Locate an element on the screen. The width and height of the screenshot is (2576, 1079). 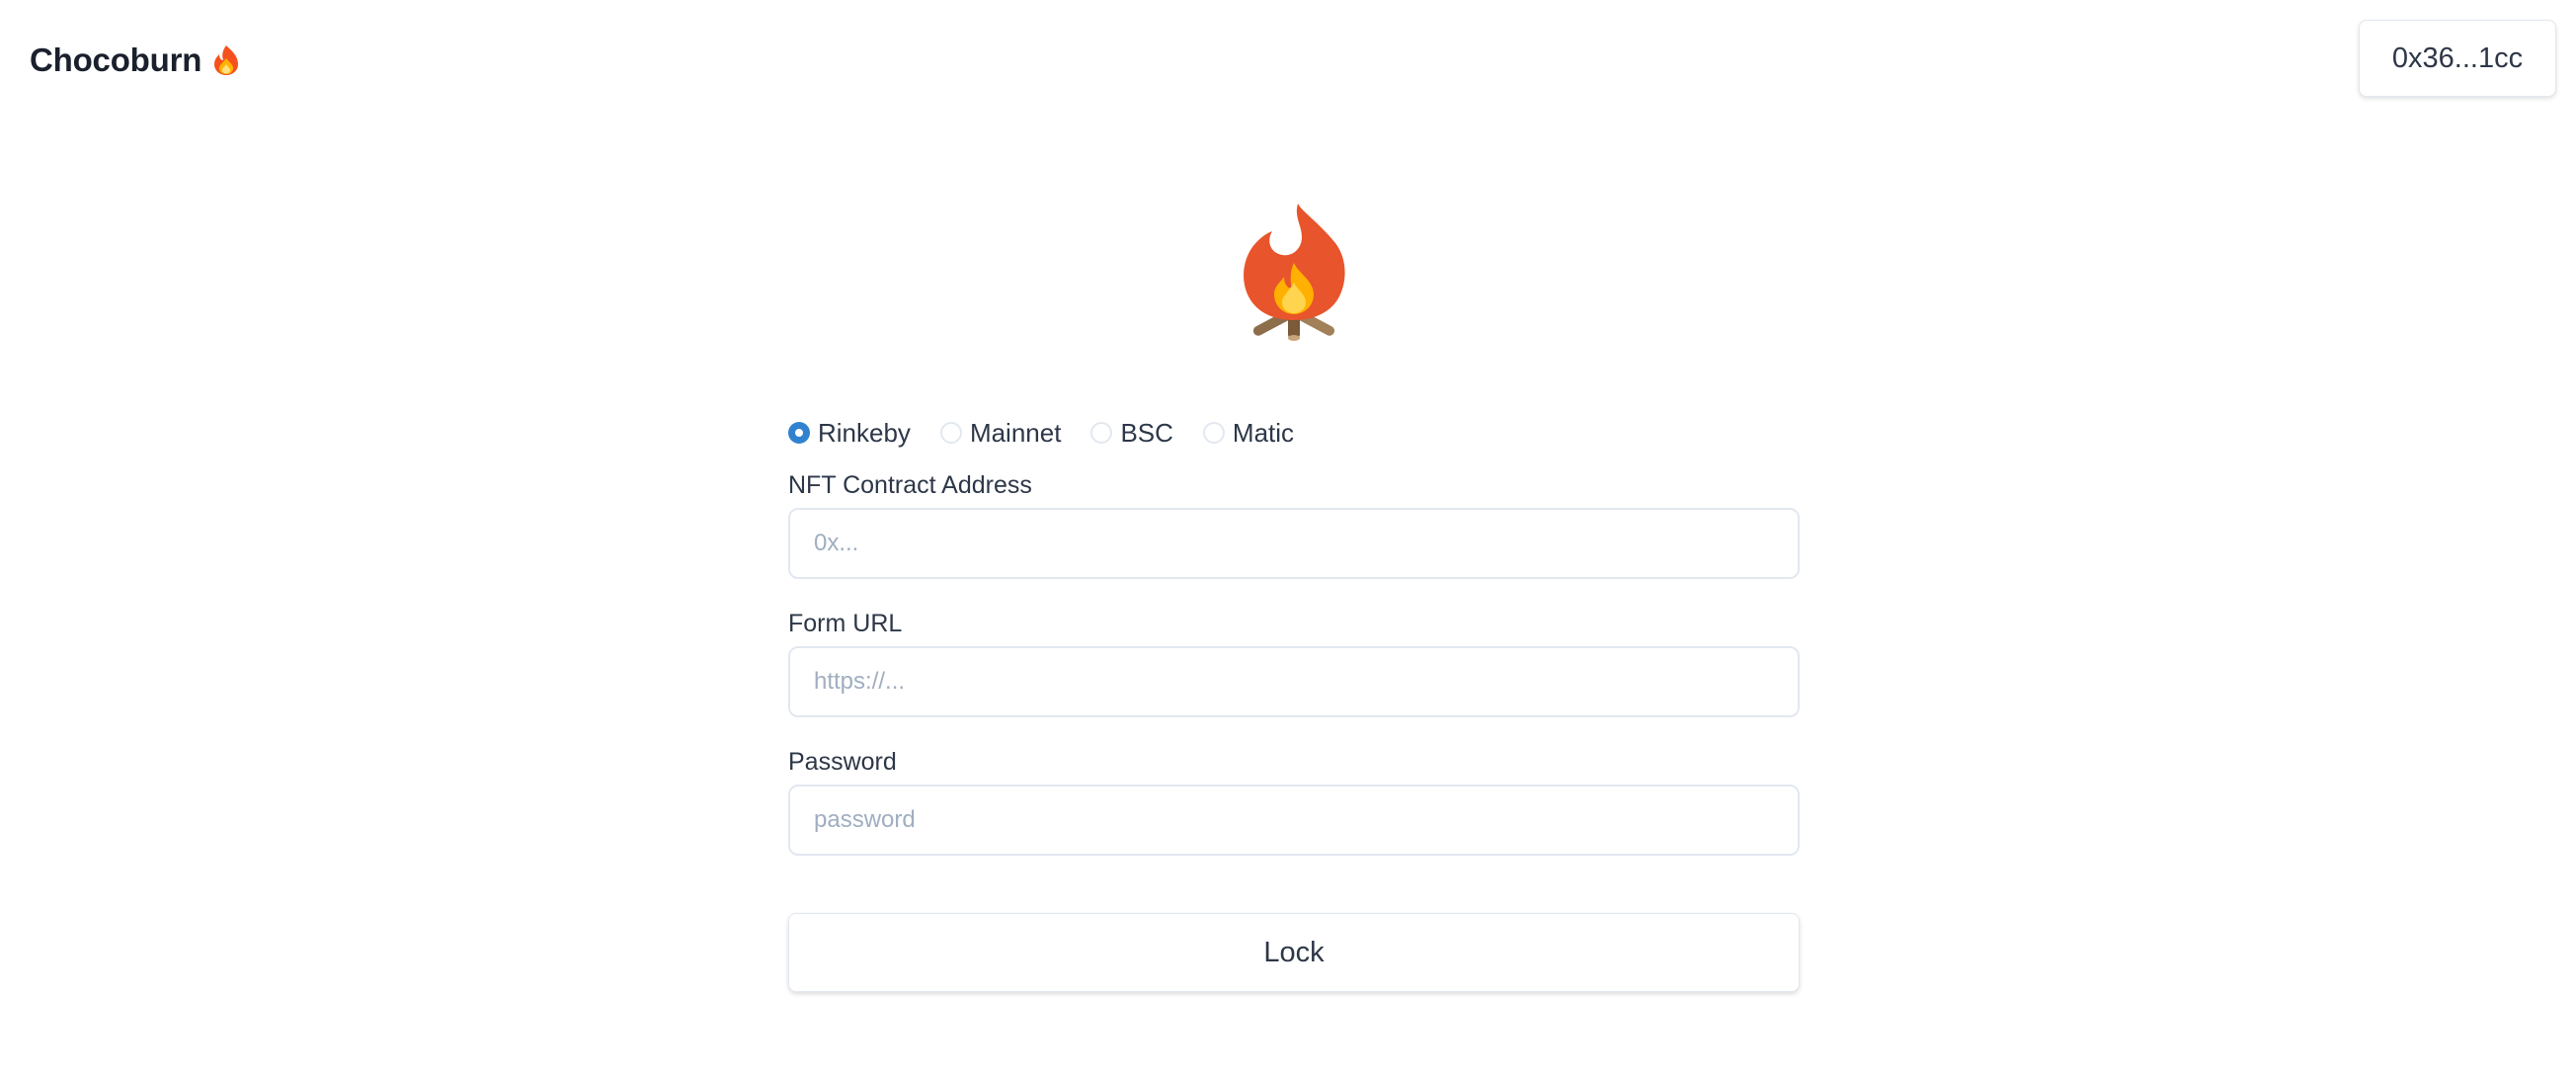
fire-icon is located at coordinates (226, 60).